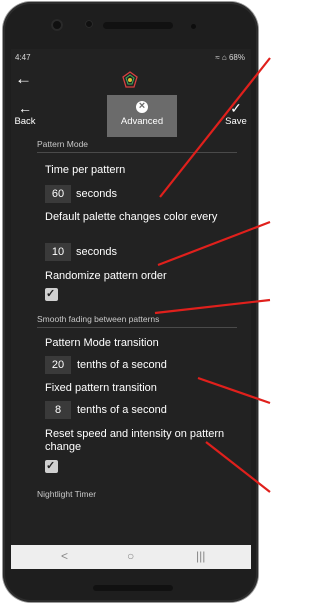 The image size is (320, 606). Describe the element at coordinates (200, 556) in the screenshot. I see `nav-recents-button: |||` at that location.